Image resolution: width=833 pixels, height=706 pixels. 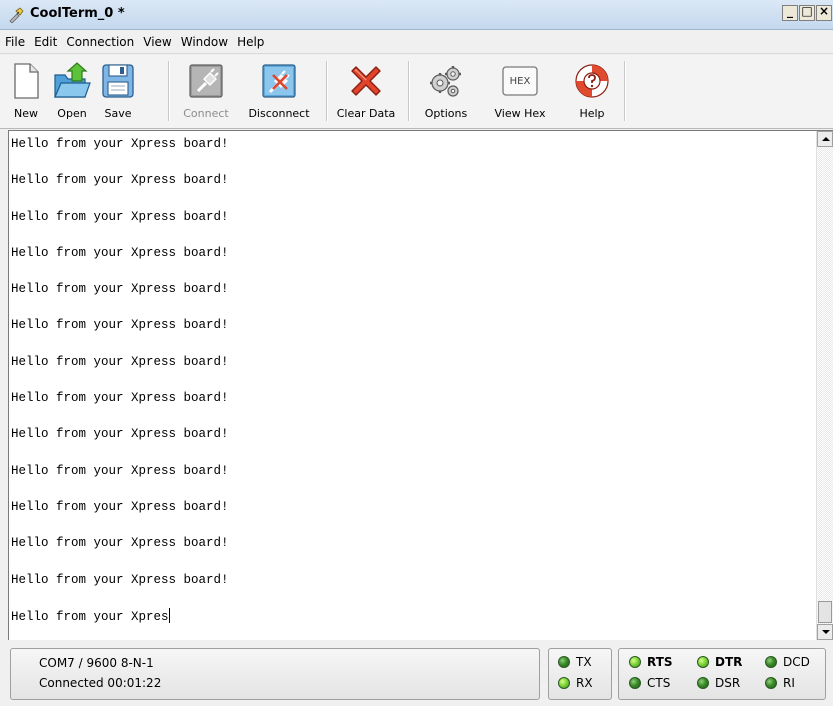 What do you see at coordinates (169, 615) in the screenshot?
I see `text-cursor` at bounding box center [169, 615].